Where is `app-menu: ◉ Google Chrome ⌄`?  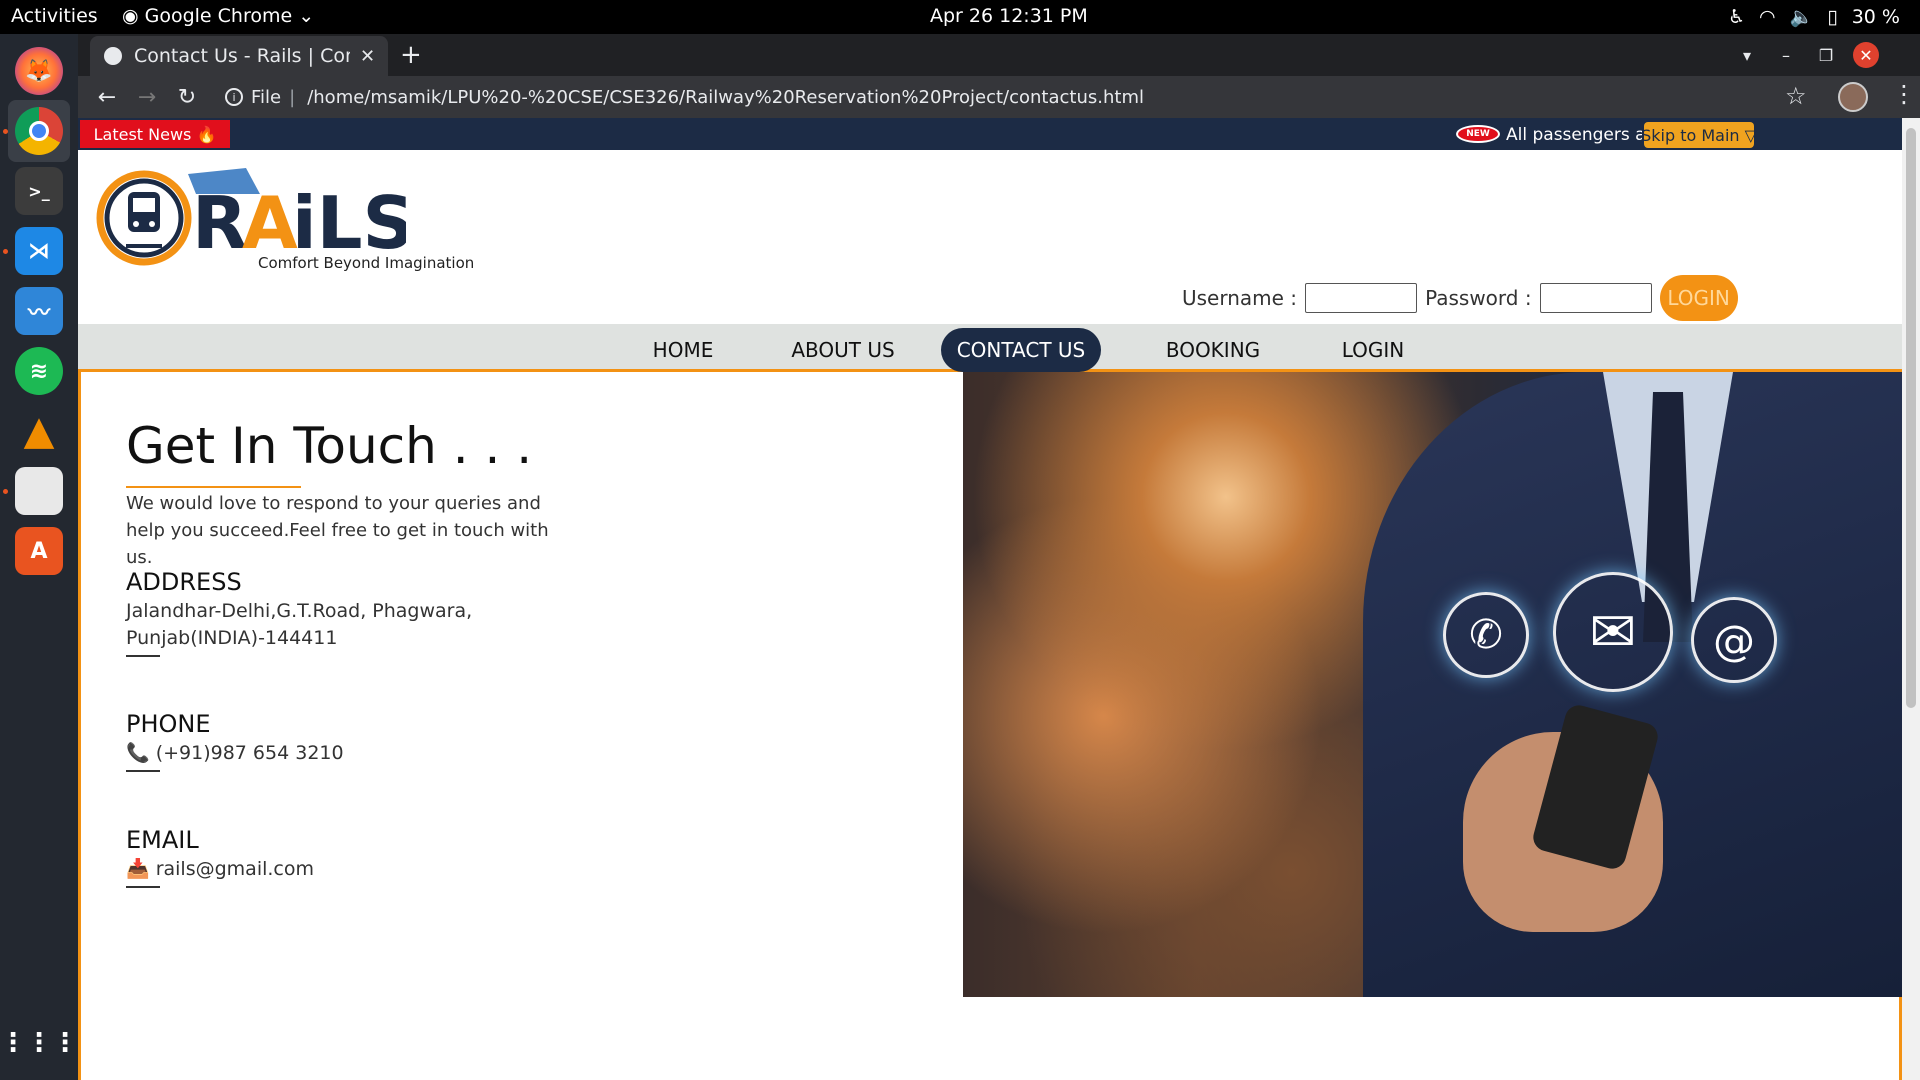
app-menu: ◉ Google Chrome ⌄ is located at coordinates (218, 16).